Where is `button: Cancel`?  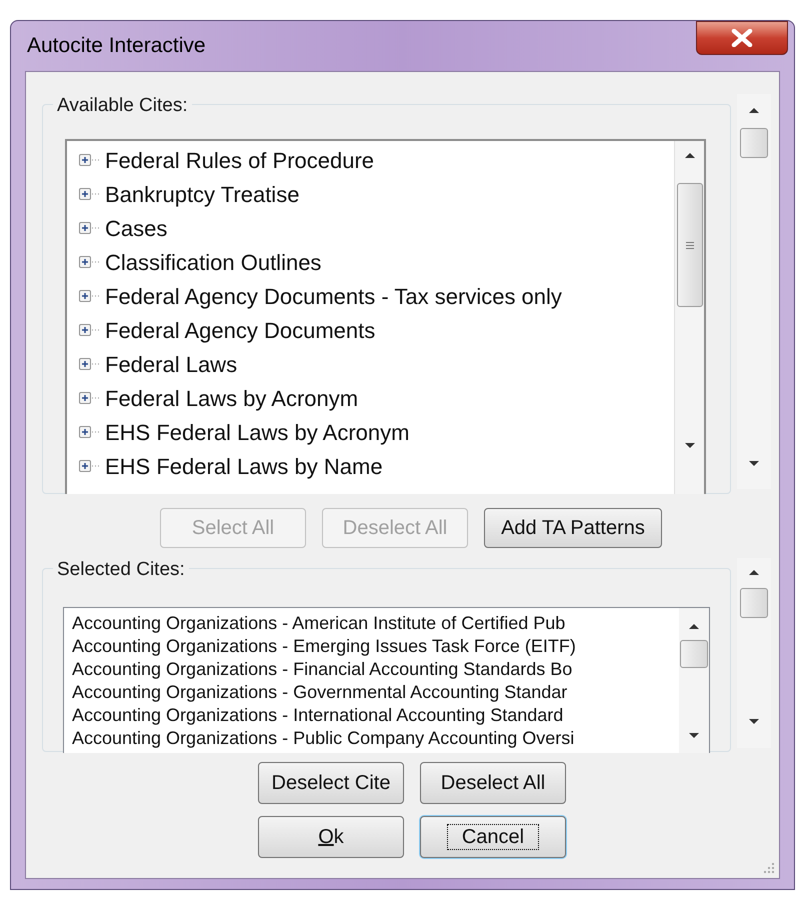
button: Cancel is located at coordinates (493, 837).